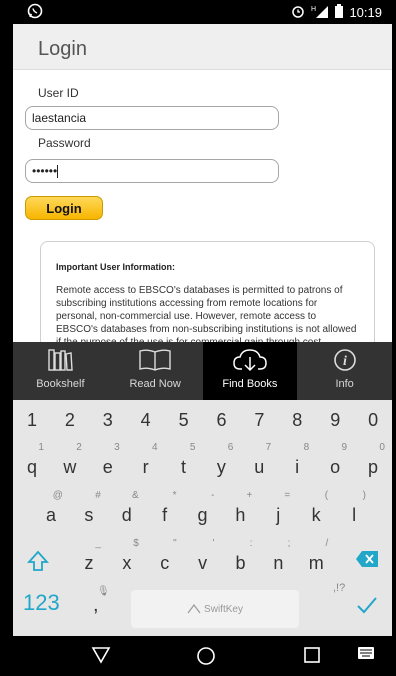  I want to click on key-label: j, so click(278, 515).